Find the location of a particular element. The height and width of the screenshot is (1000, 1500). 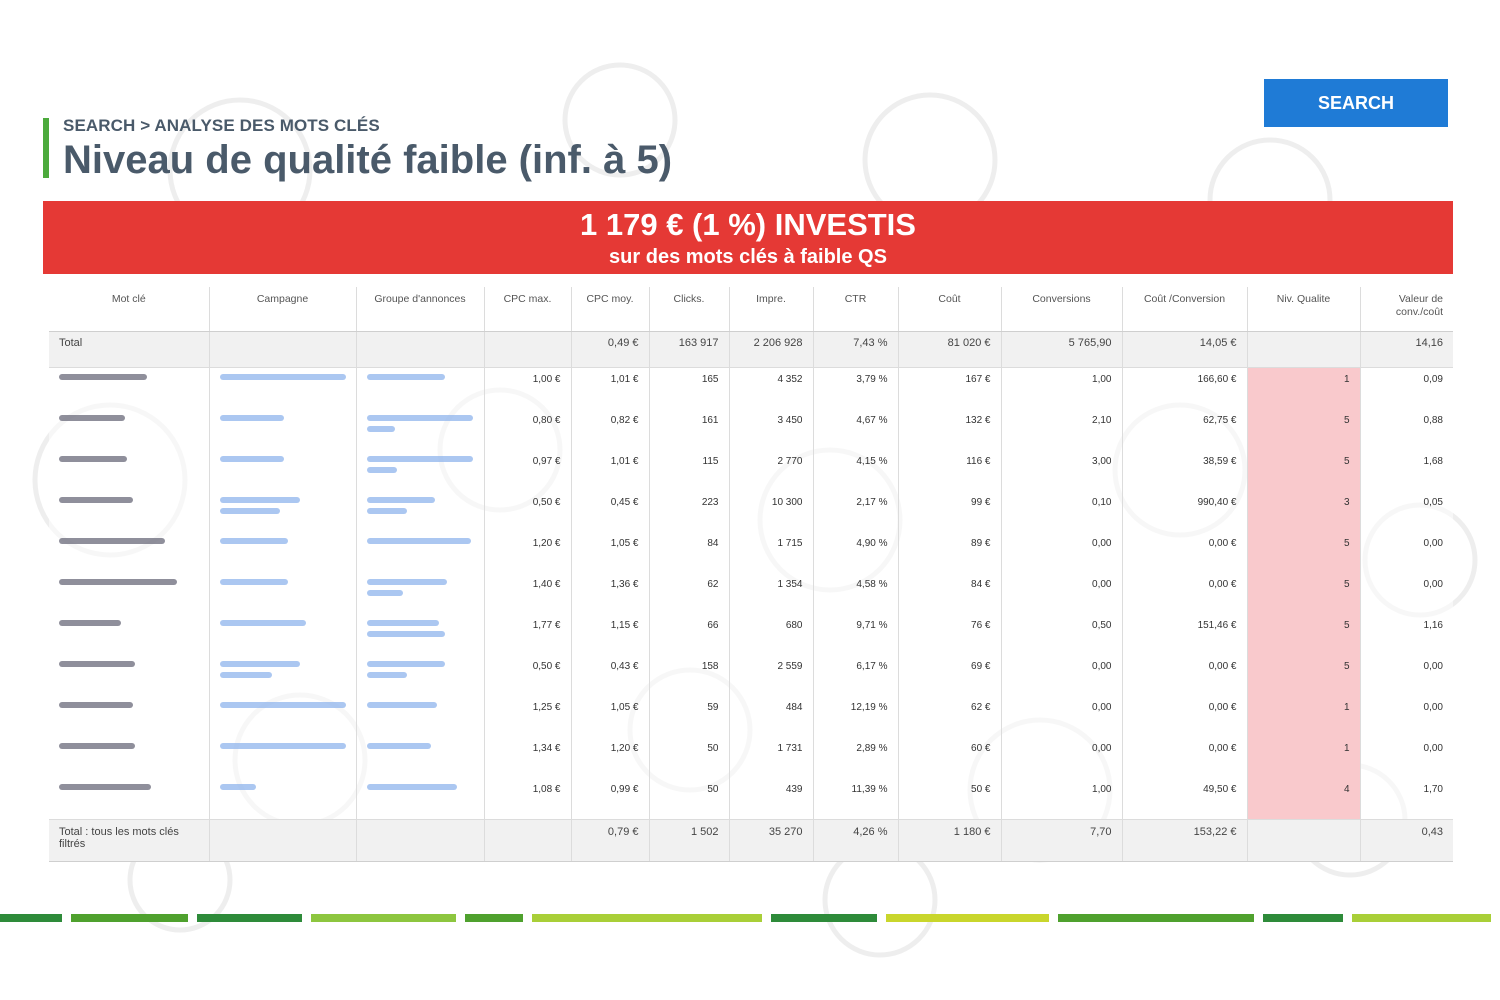

cell-clicks: 223 is located at coordinates (689, 511).